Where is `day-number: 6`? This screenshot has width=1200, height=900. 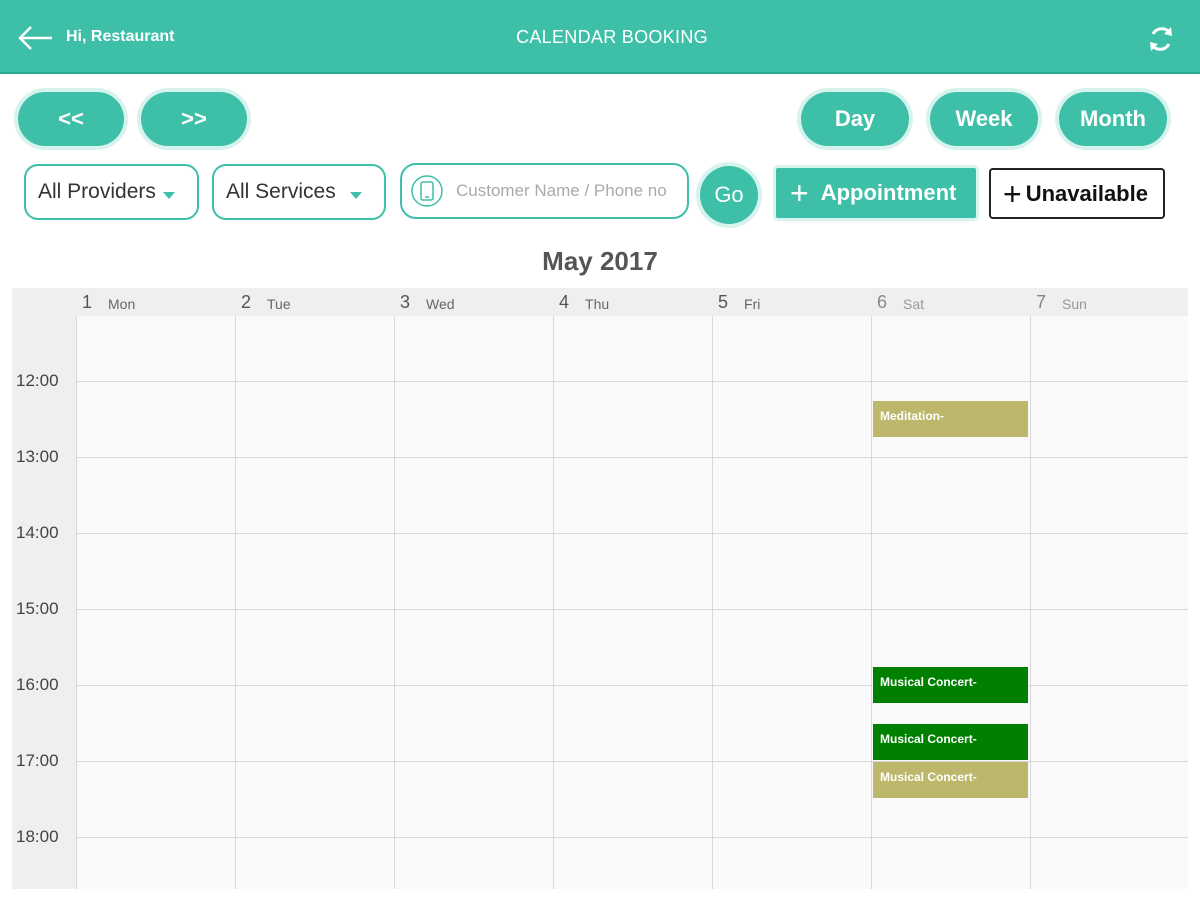 day-number: 6 is located at coordinates (882, 301).